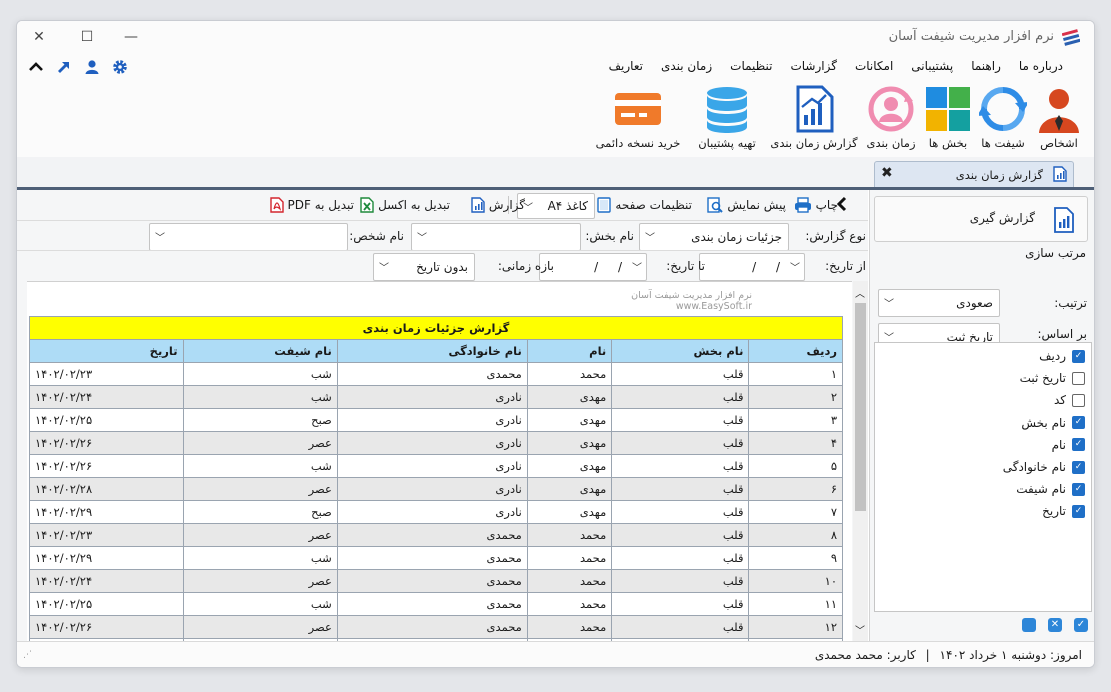  I want to click on column-option: کد, so click(1069, 400).